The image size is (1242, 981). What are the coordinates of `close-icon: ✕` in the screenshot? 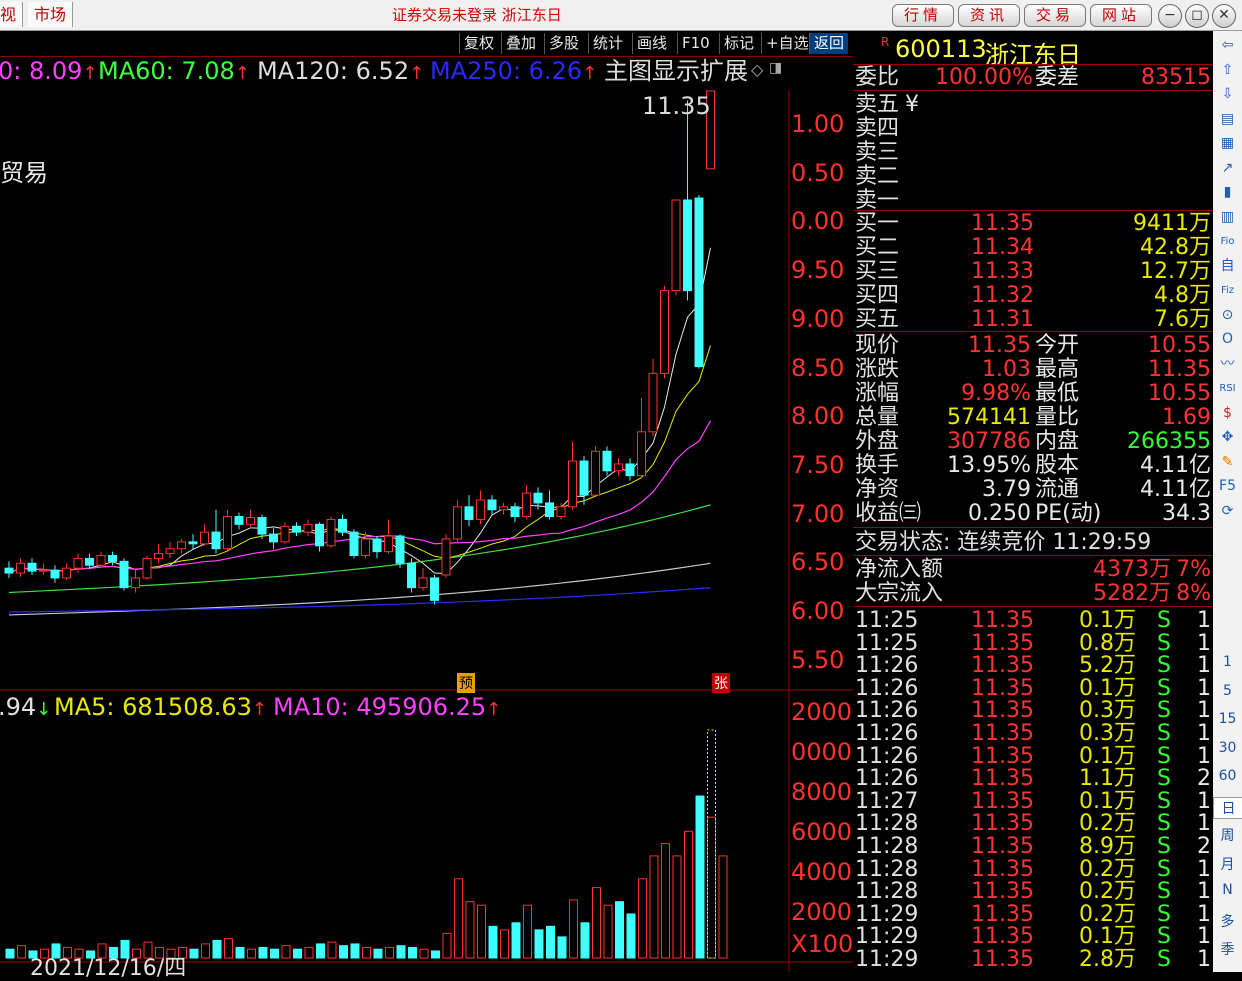 It's located at (1224, 16).